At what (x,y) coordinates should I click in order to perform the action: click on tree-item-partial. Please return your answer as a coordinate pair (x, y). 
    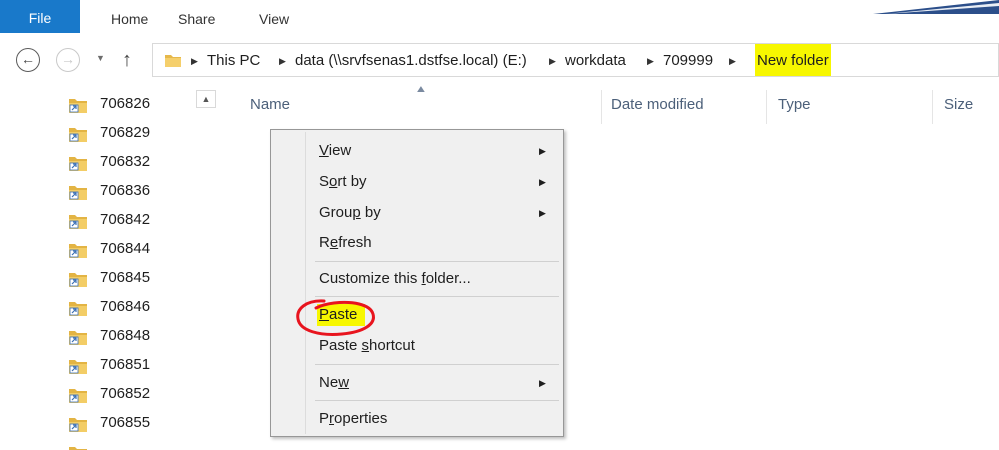
    Looking at the image, I should click on (138, 444).